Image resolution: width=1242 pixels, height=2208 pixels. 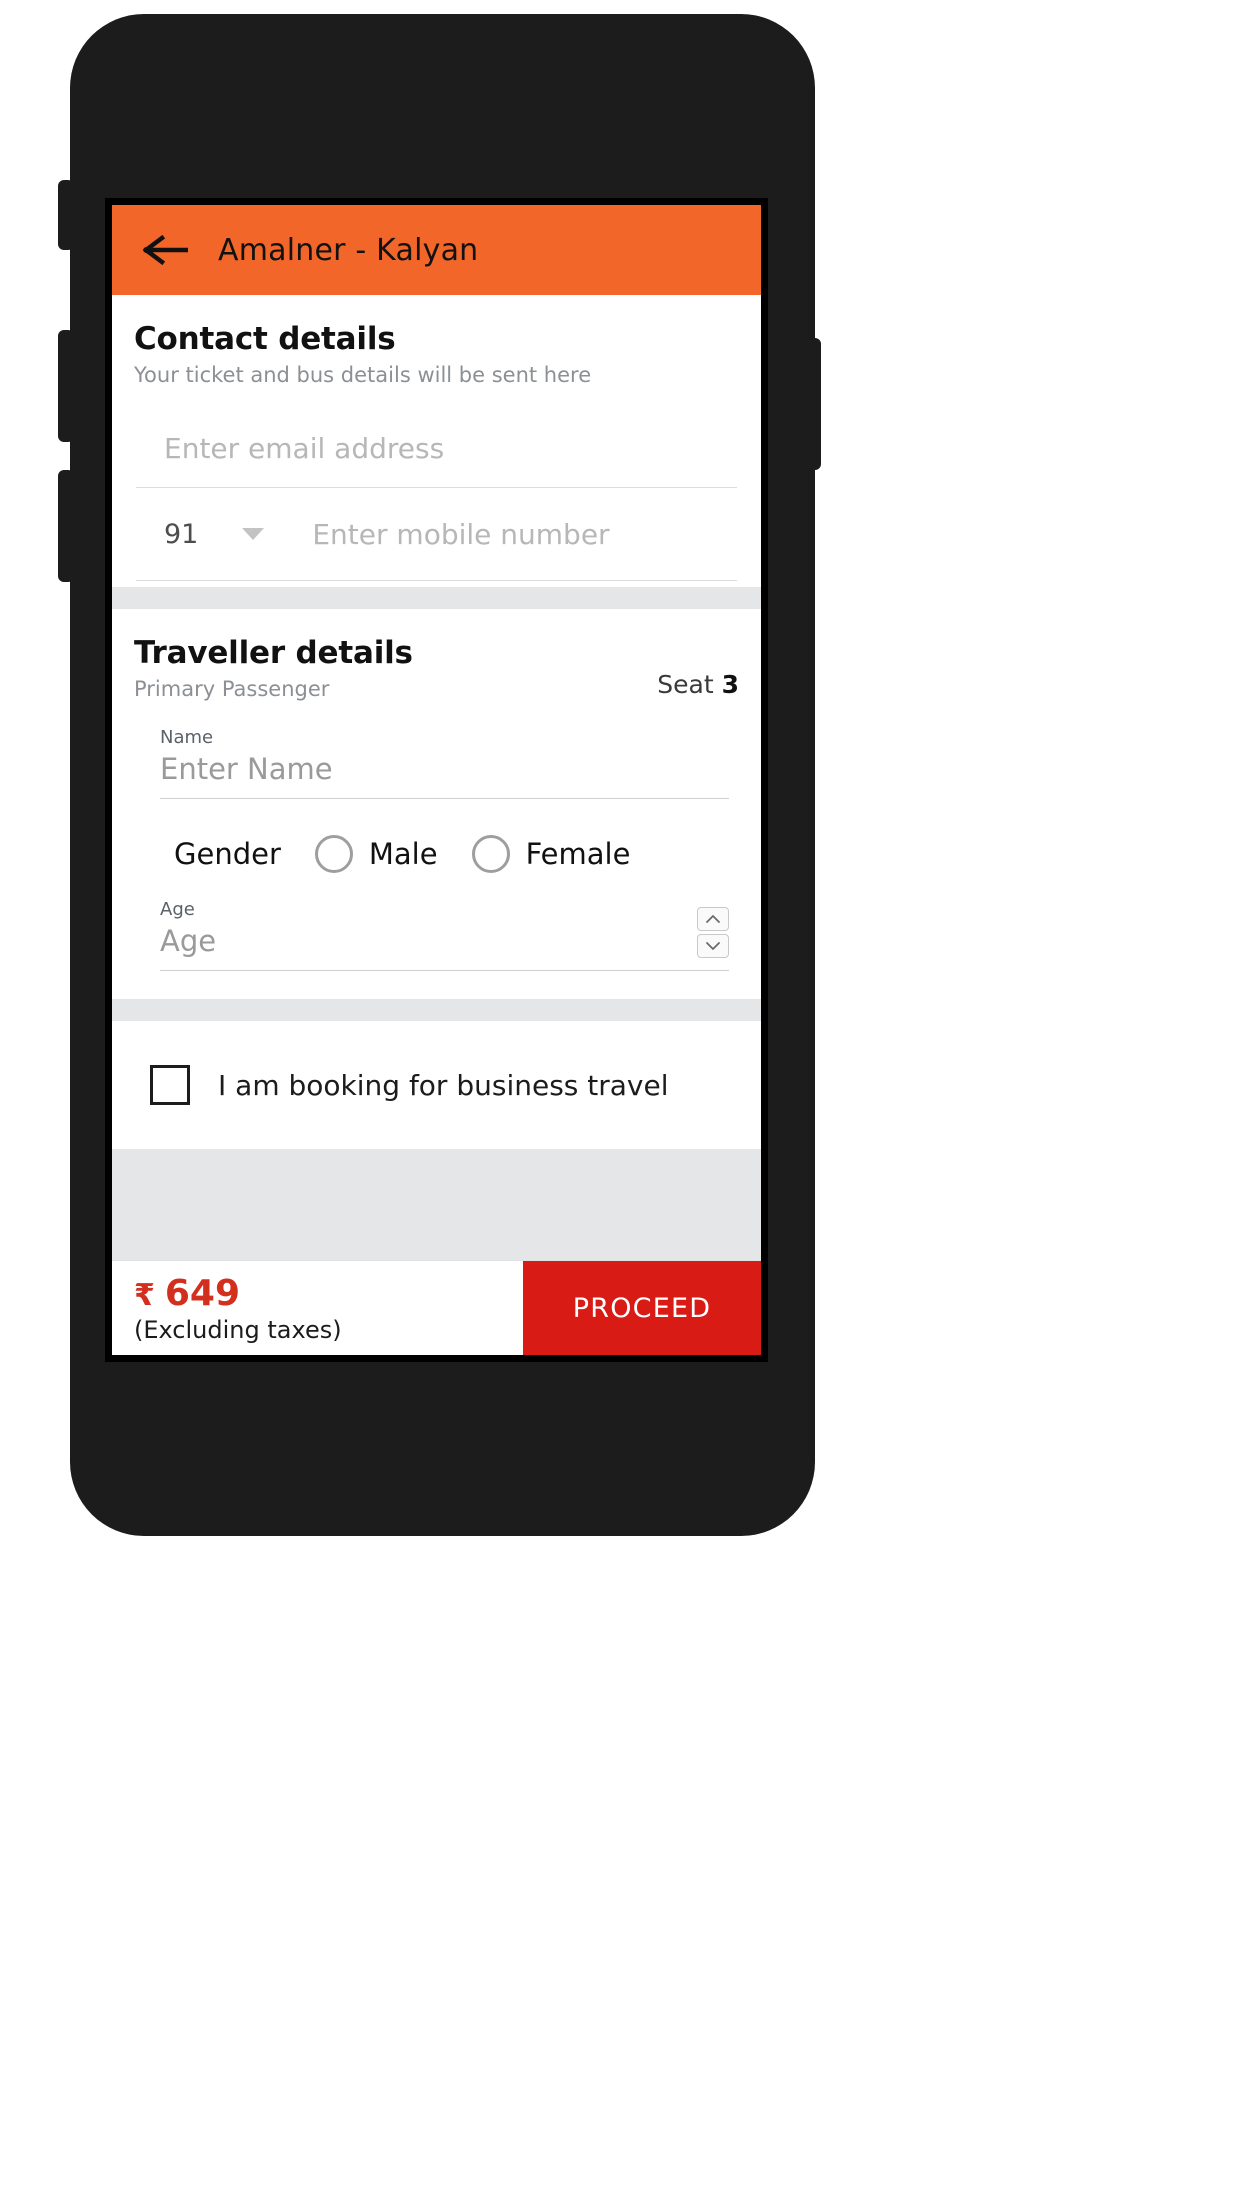 I want to click on name-label: Name, so click(x=187, y=737).